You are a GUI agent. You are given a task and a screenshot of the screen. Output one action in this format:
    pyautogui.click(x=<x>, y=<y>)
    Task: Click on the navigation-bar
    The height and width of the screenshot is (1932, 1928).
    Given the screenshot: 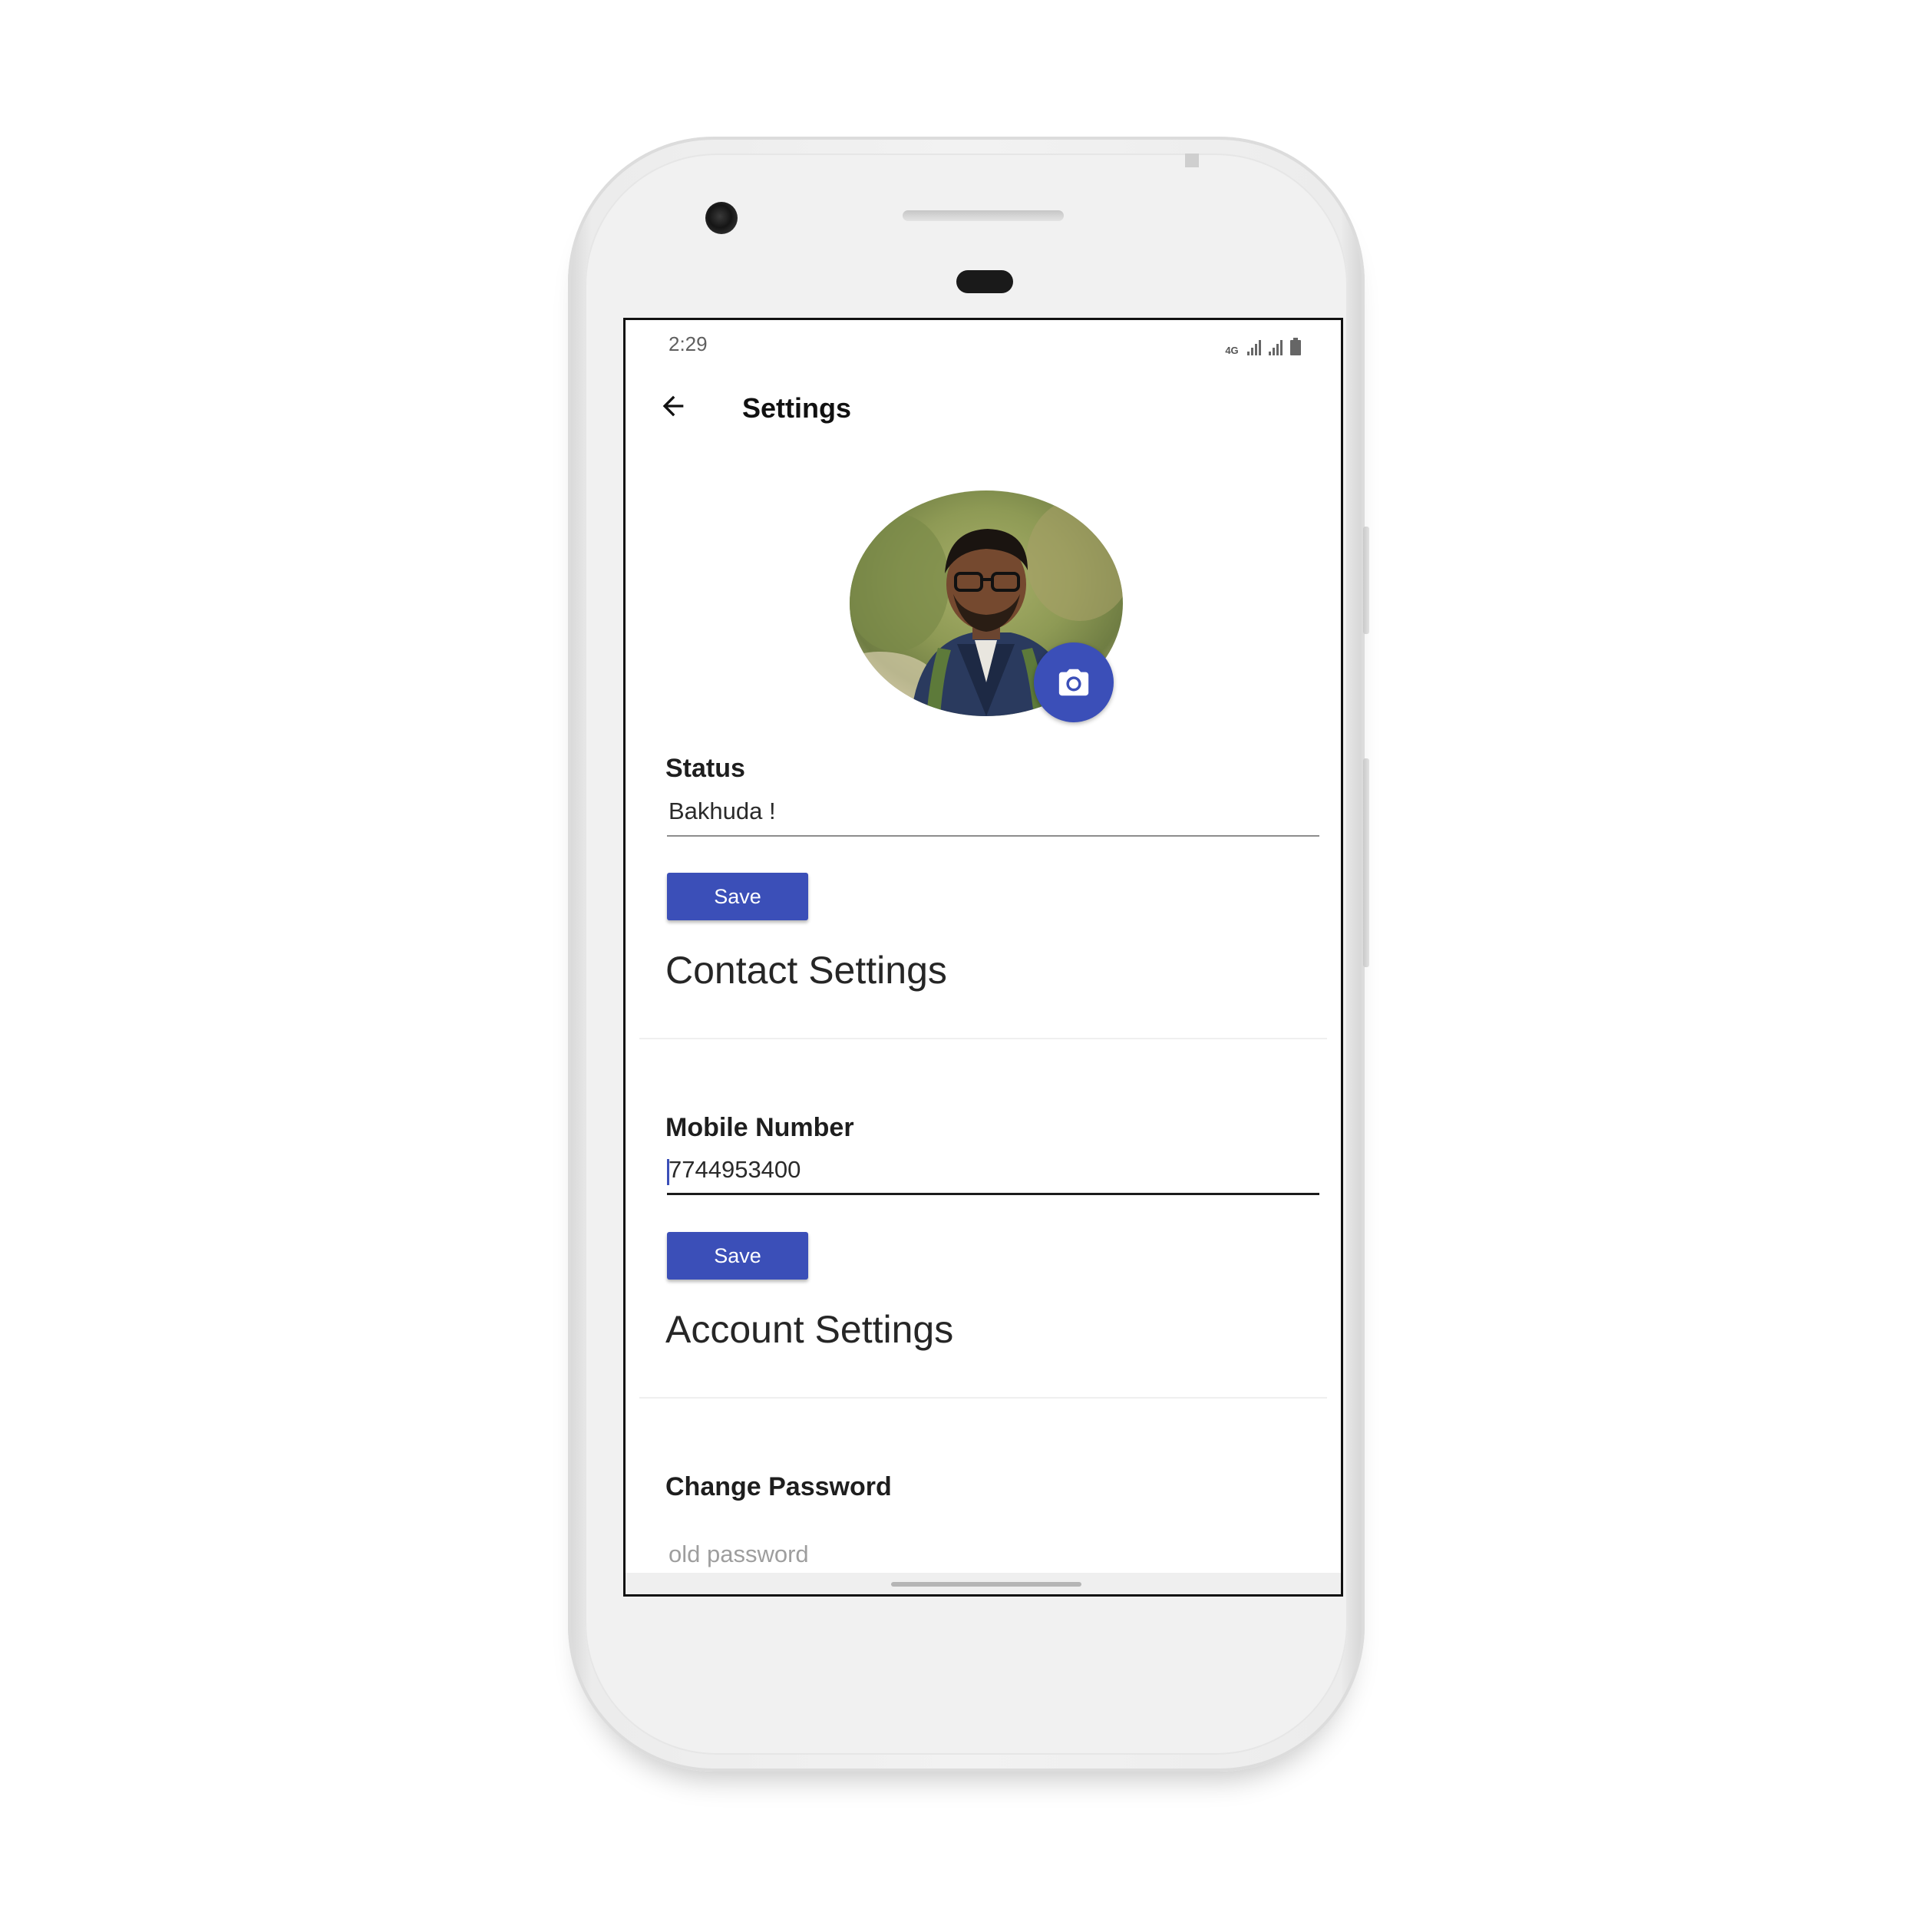 What is the action you would take?
    pyautogui.click(x=984, y=1583)
    